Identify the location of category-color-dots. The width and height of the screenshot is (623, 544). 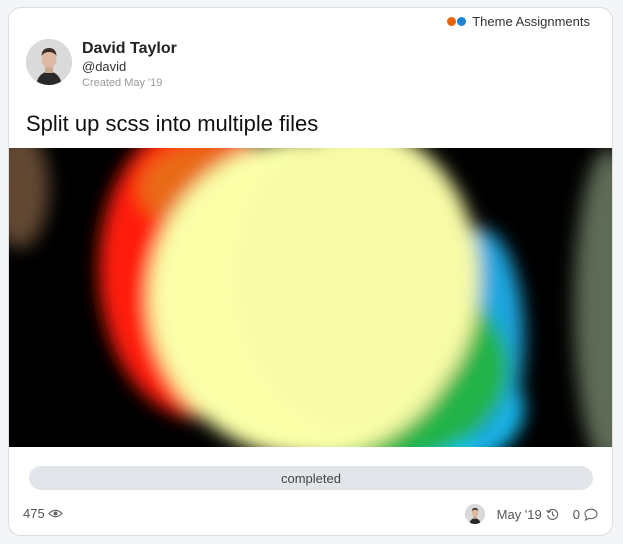
(457, 21).